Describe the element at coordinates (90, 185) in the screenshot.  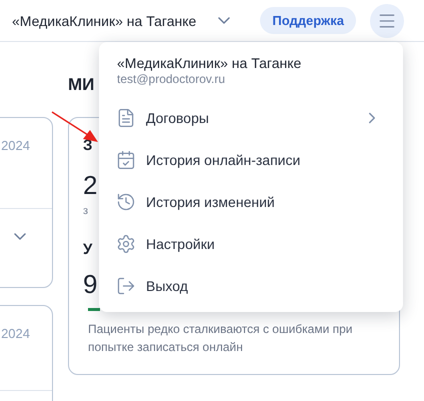
I see `stat-value: 2` at that location.